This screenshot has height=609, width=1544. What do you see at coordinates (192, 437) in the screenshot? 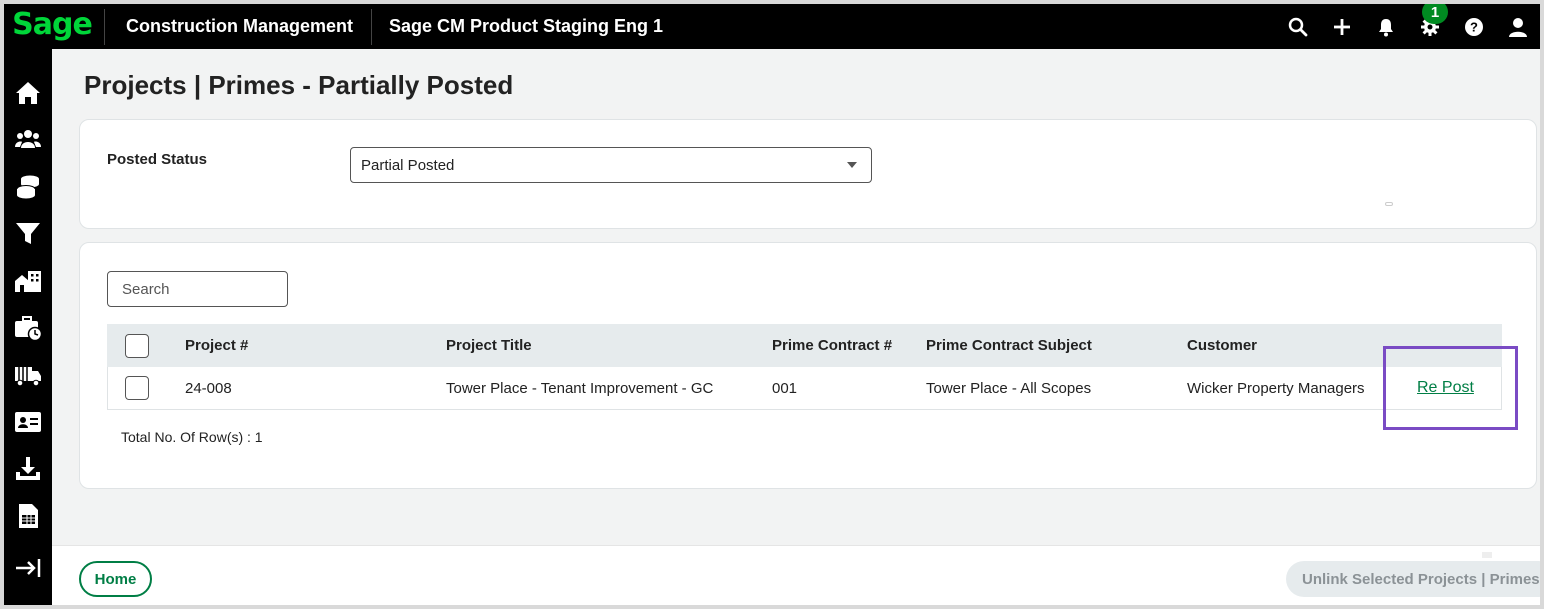
I see `total-rows: Total No. Of Row(s) : 1` at bounding box center [192, 437].